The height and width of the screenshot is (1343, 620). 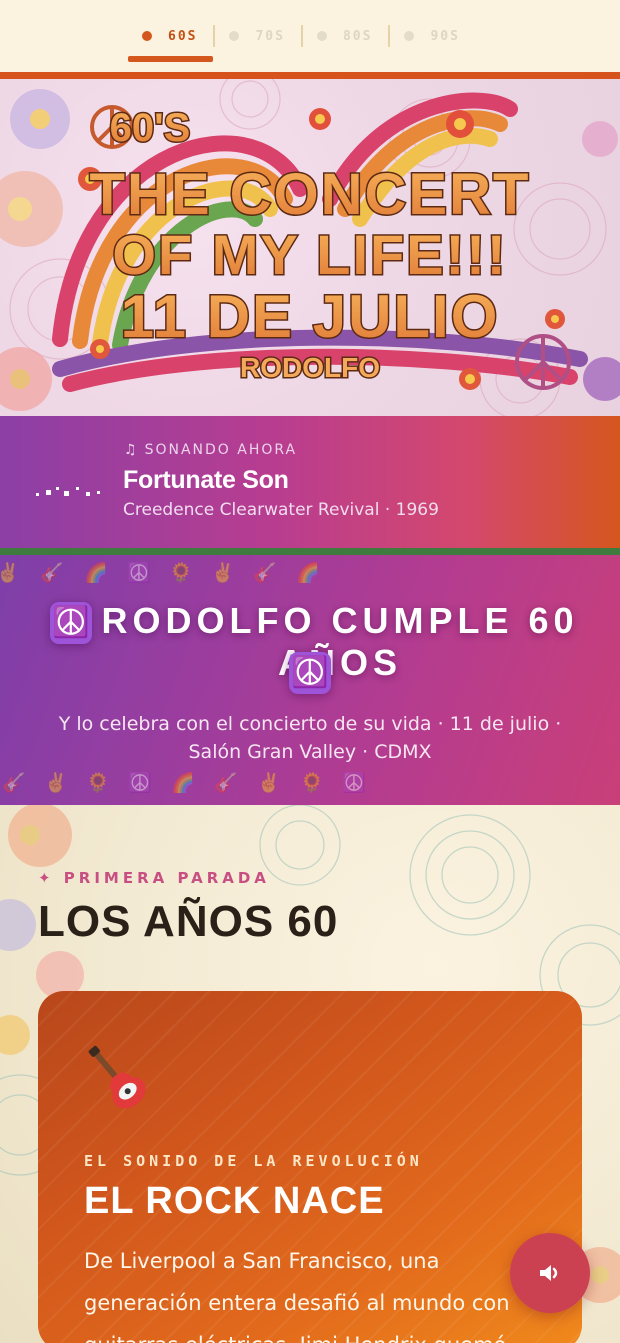 I want to click on speaker-icon, so click(x=549, y=1273).